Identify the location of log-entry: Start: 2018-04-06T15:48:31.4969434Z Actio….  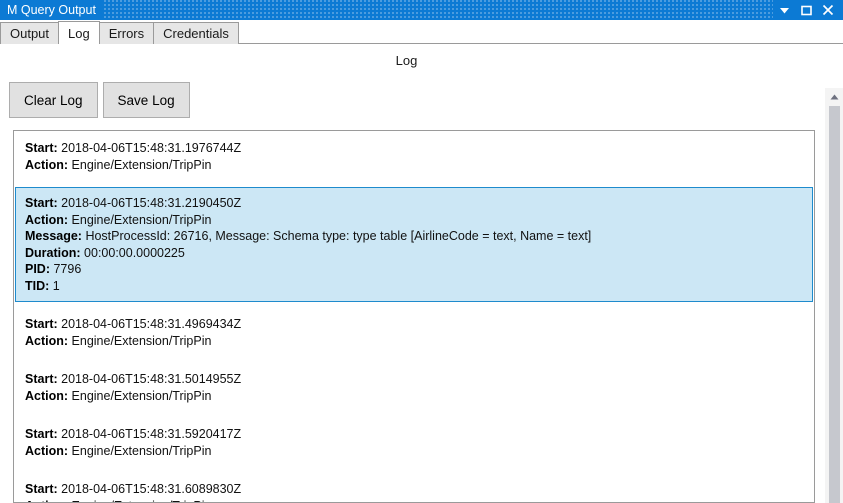
(414, 332).